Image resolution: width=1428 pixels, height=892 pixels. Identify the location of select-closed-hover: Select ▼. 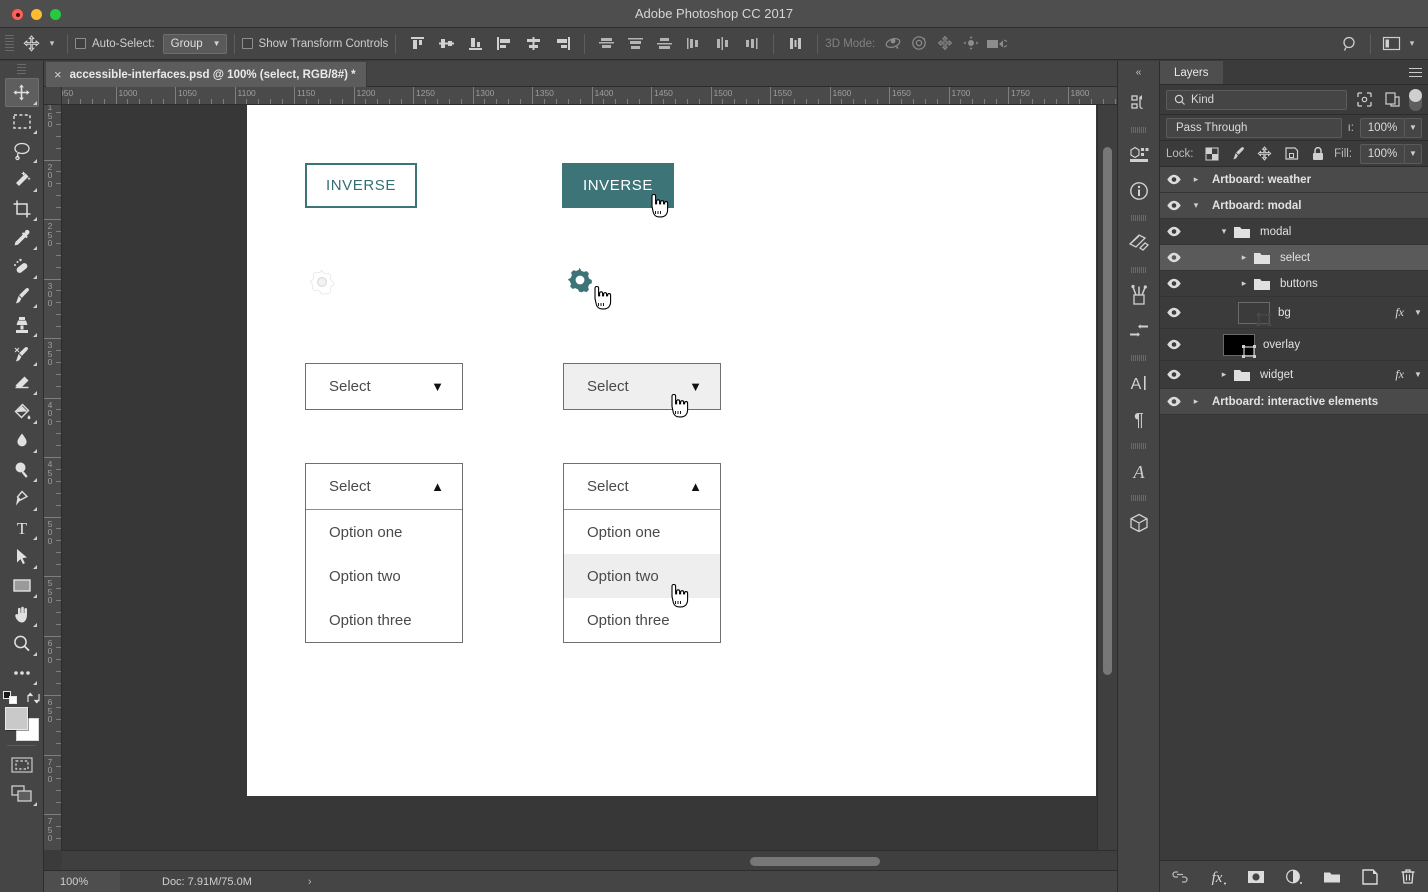
(642, 386).